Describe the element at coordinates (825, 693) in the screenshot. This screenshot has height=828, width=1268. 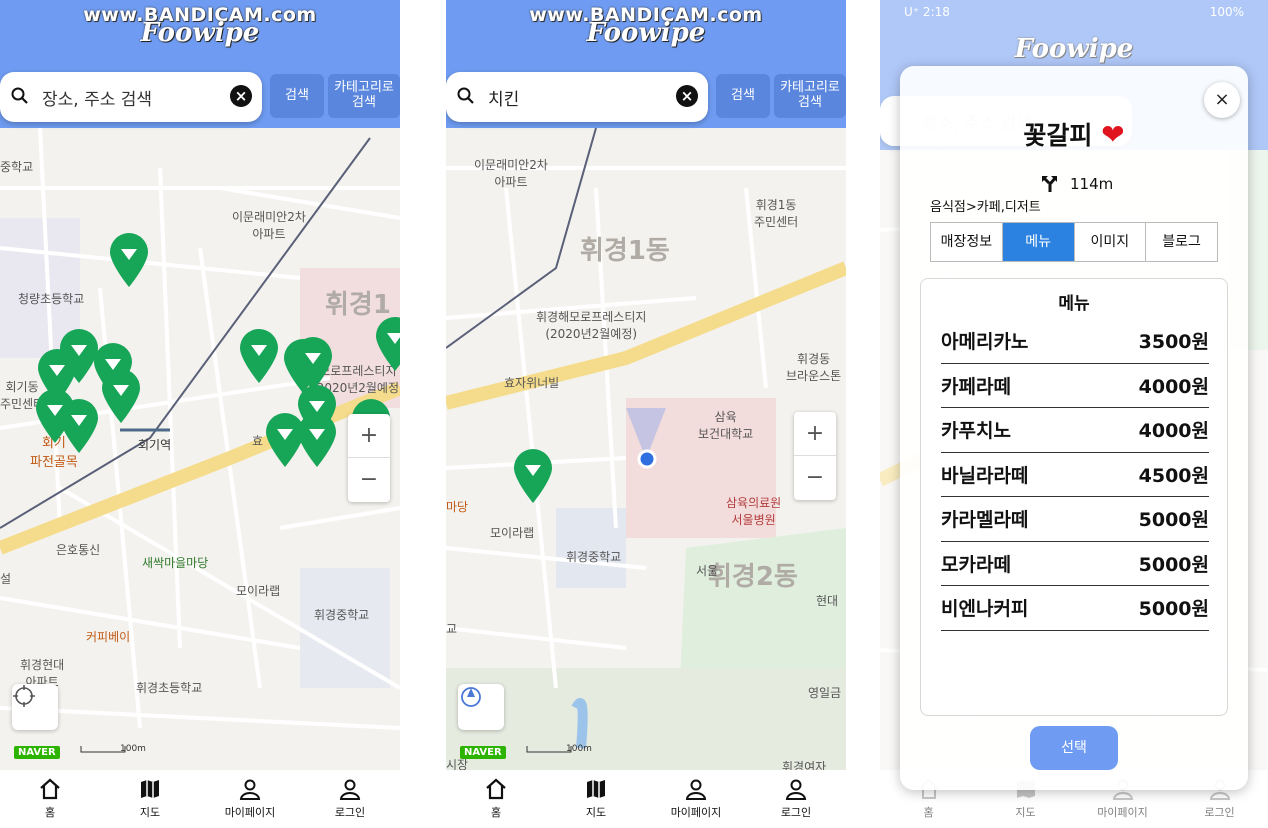
I see `map-label: 영일금` at that location.